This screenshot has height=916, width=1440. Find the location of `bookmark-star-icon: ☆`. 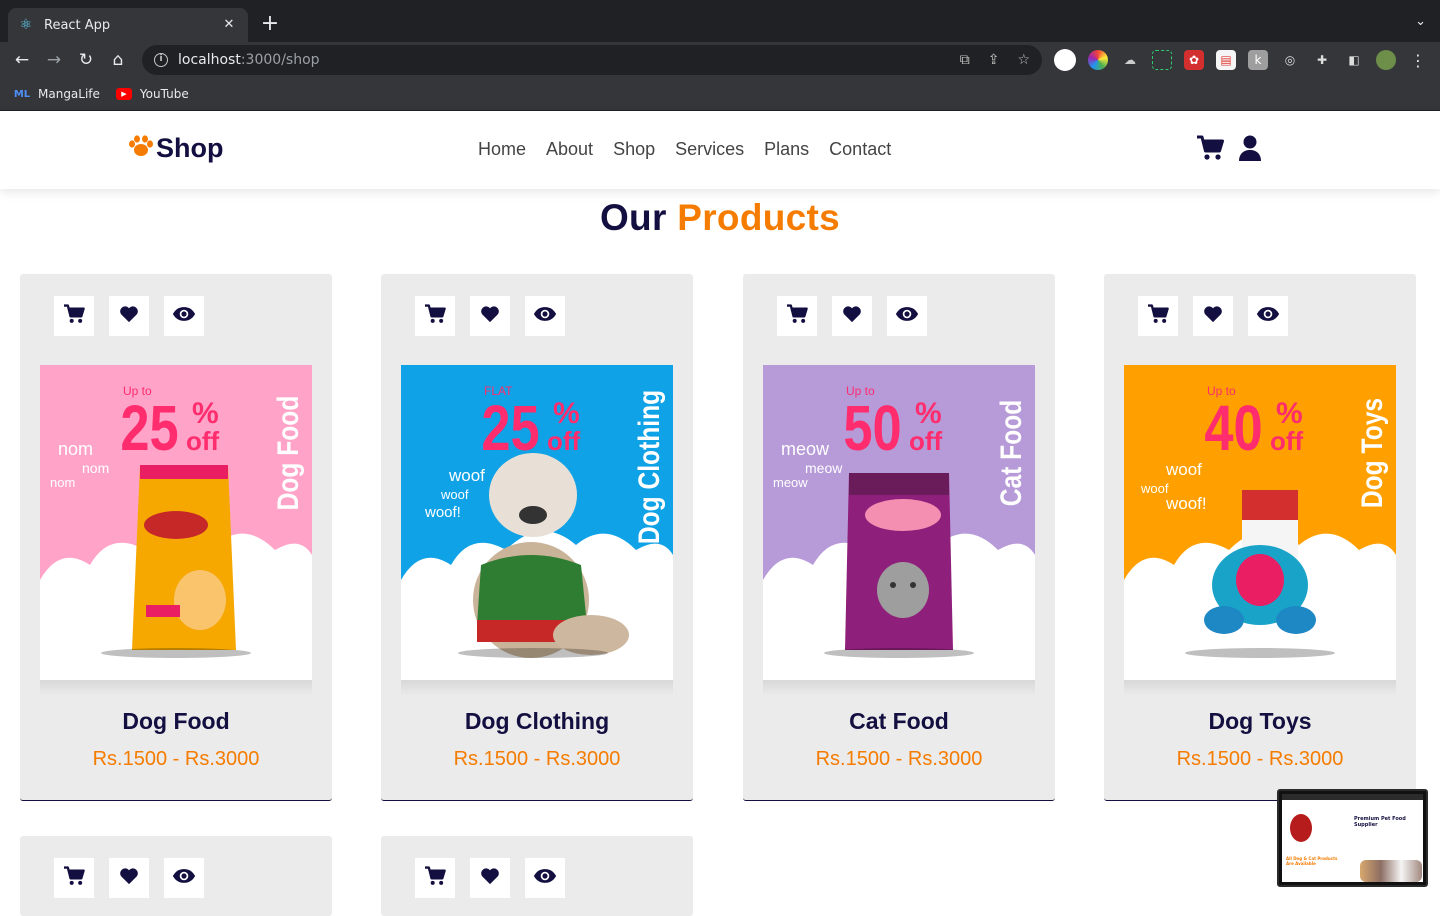

bookmark-star-icon: ☆ is located at coordinates (1023, 60).